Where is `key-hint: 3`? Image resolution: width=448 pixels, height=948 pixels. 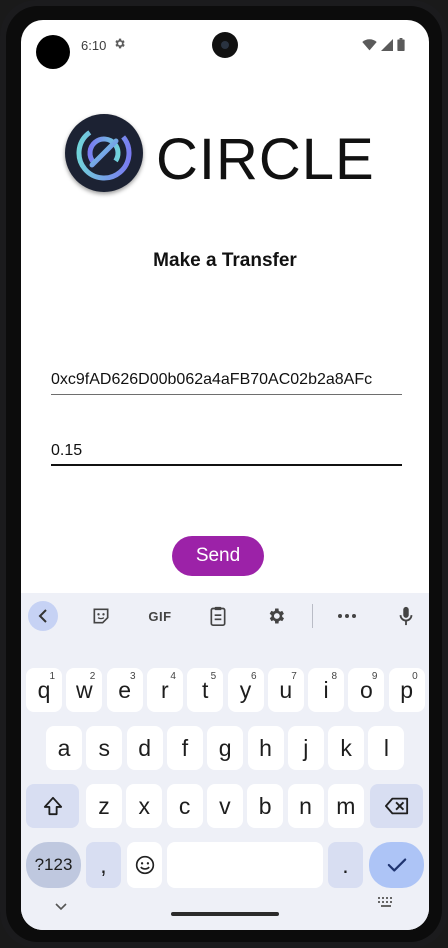
key-hint: 3 is located at coordinates (133, 676).